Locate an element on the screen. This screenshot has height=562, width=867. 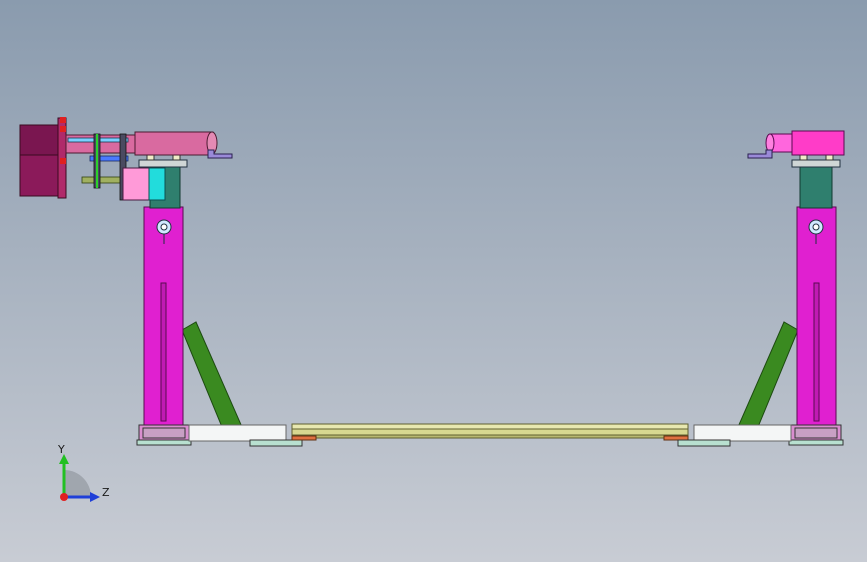
left-cylinder-barrel is located at coordinates (174, 143).